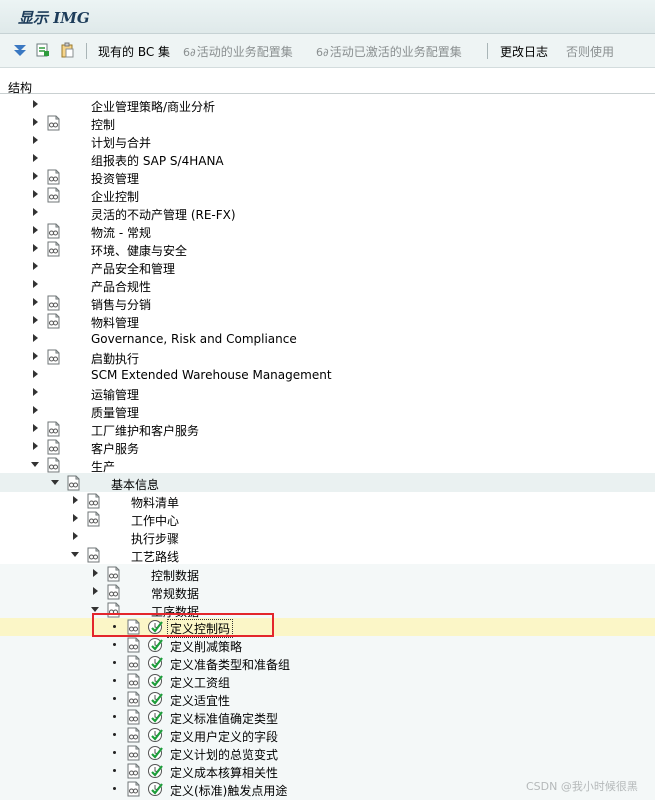 The width and height of the screenshot is (655, 800). What do you see at coordinates (327, 501) in the screenshot?
I see `tree-node: 物料清单` at bounding box center [327, 501].